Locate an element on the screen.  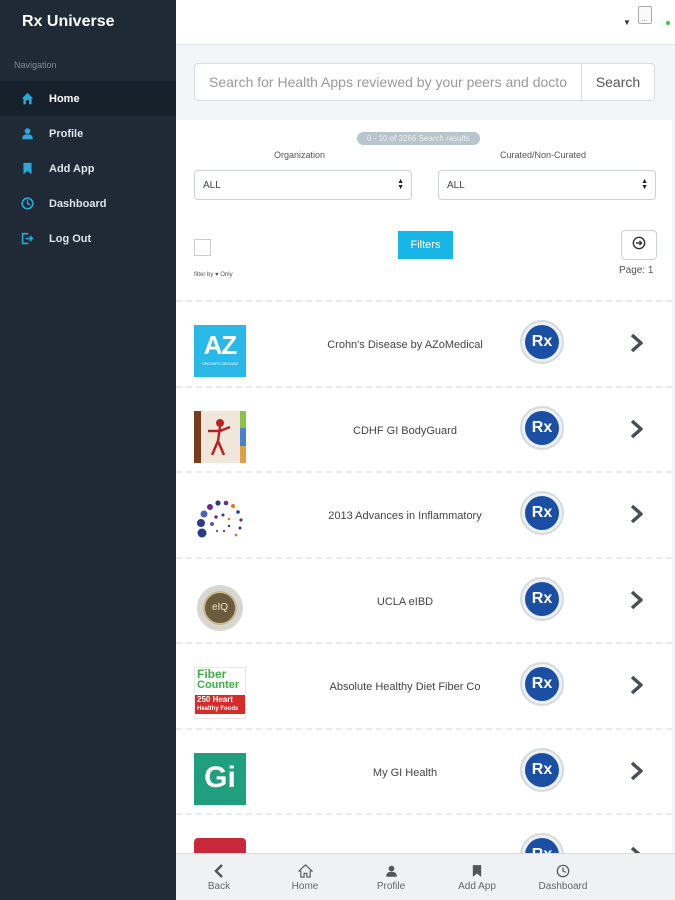
brand-title: Rx Universe is located at coordinates (68, 22).